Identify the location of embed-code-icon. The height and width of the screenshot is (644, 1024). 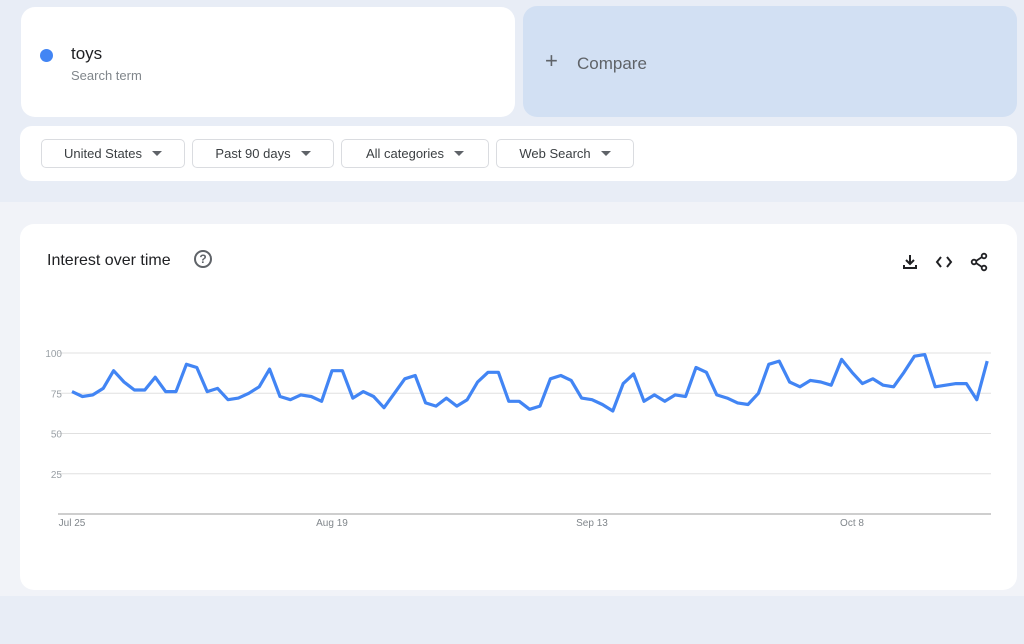
(944, 262).